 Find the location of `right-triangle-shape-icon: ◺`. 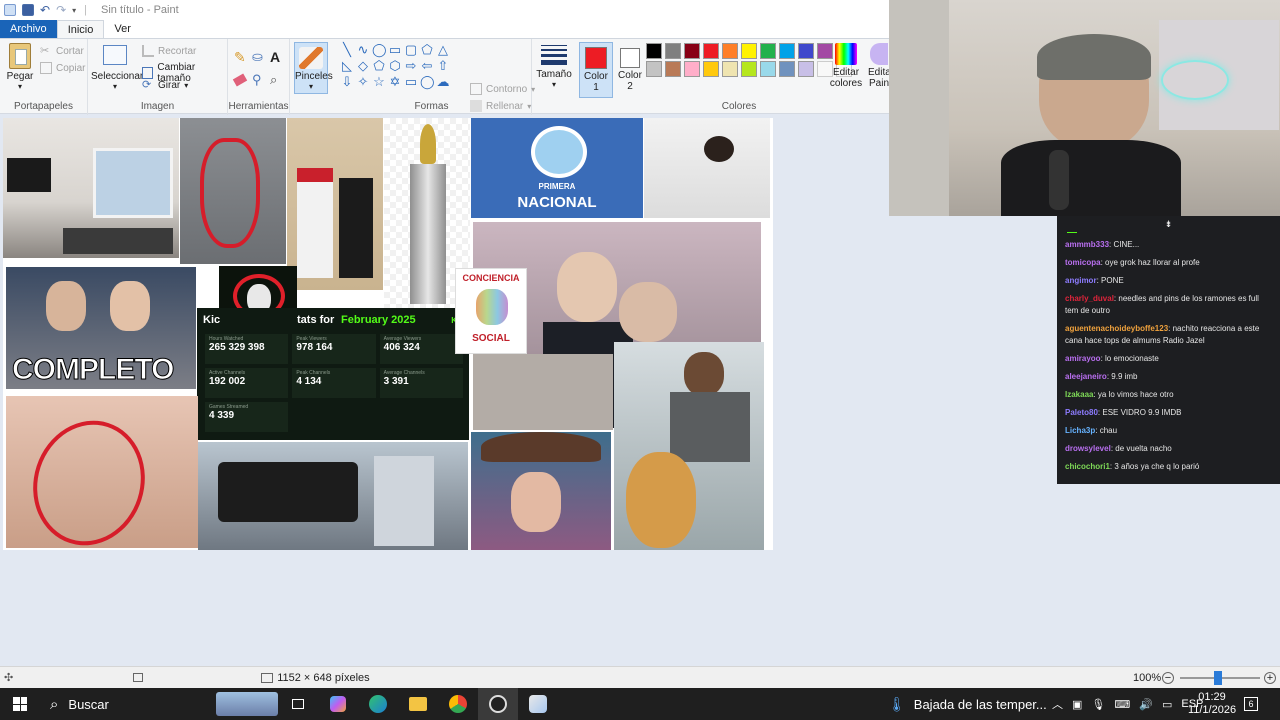

right-triangle-shape-icon: ◺ is located at coordinates (347, 66).